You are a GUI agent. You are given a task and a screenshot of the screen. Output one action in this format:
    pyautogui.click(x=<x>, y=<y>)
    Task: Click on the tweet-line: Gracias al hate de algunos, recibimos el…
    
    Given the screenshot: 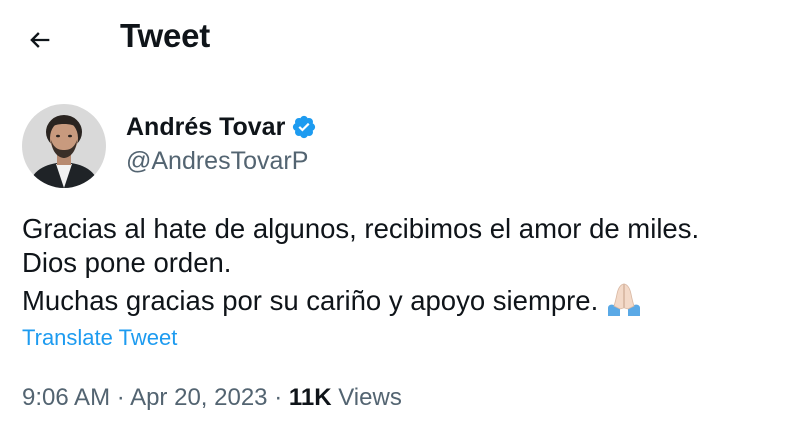 What is the action you would take?
    pyautogui.click(x=361, y=228)
    